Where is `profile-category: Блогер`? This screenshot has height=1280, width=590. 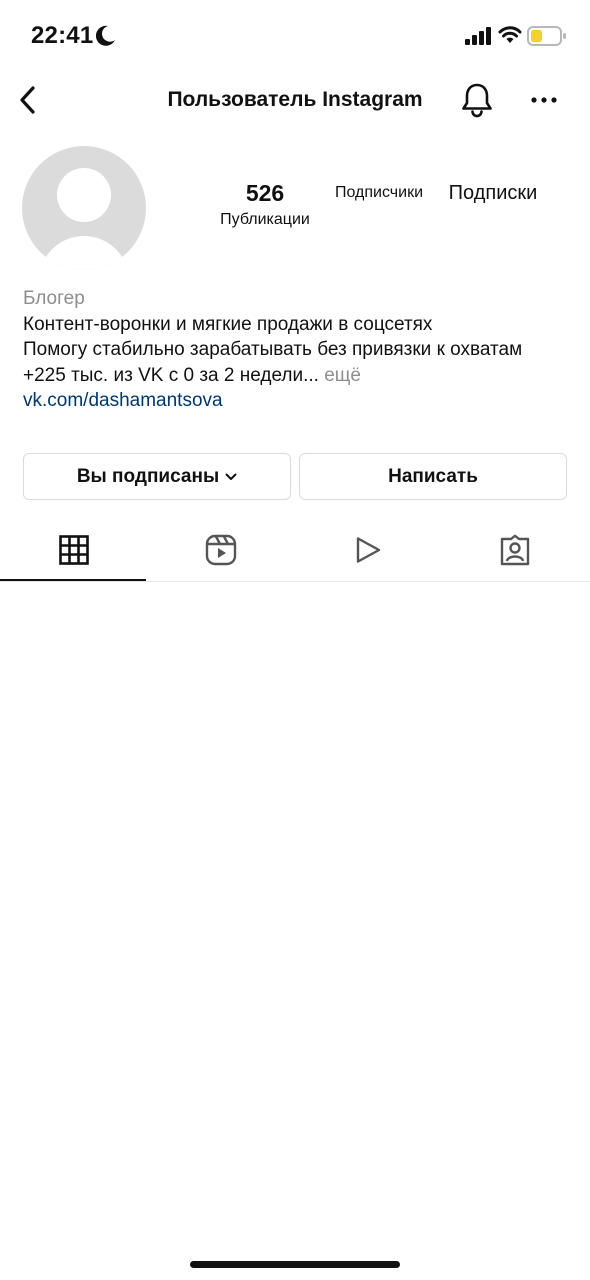
profile-category: Блогер is located at coordinates (54, 298).